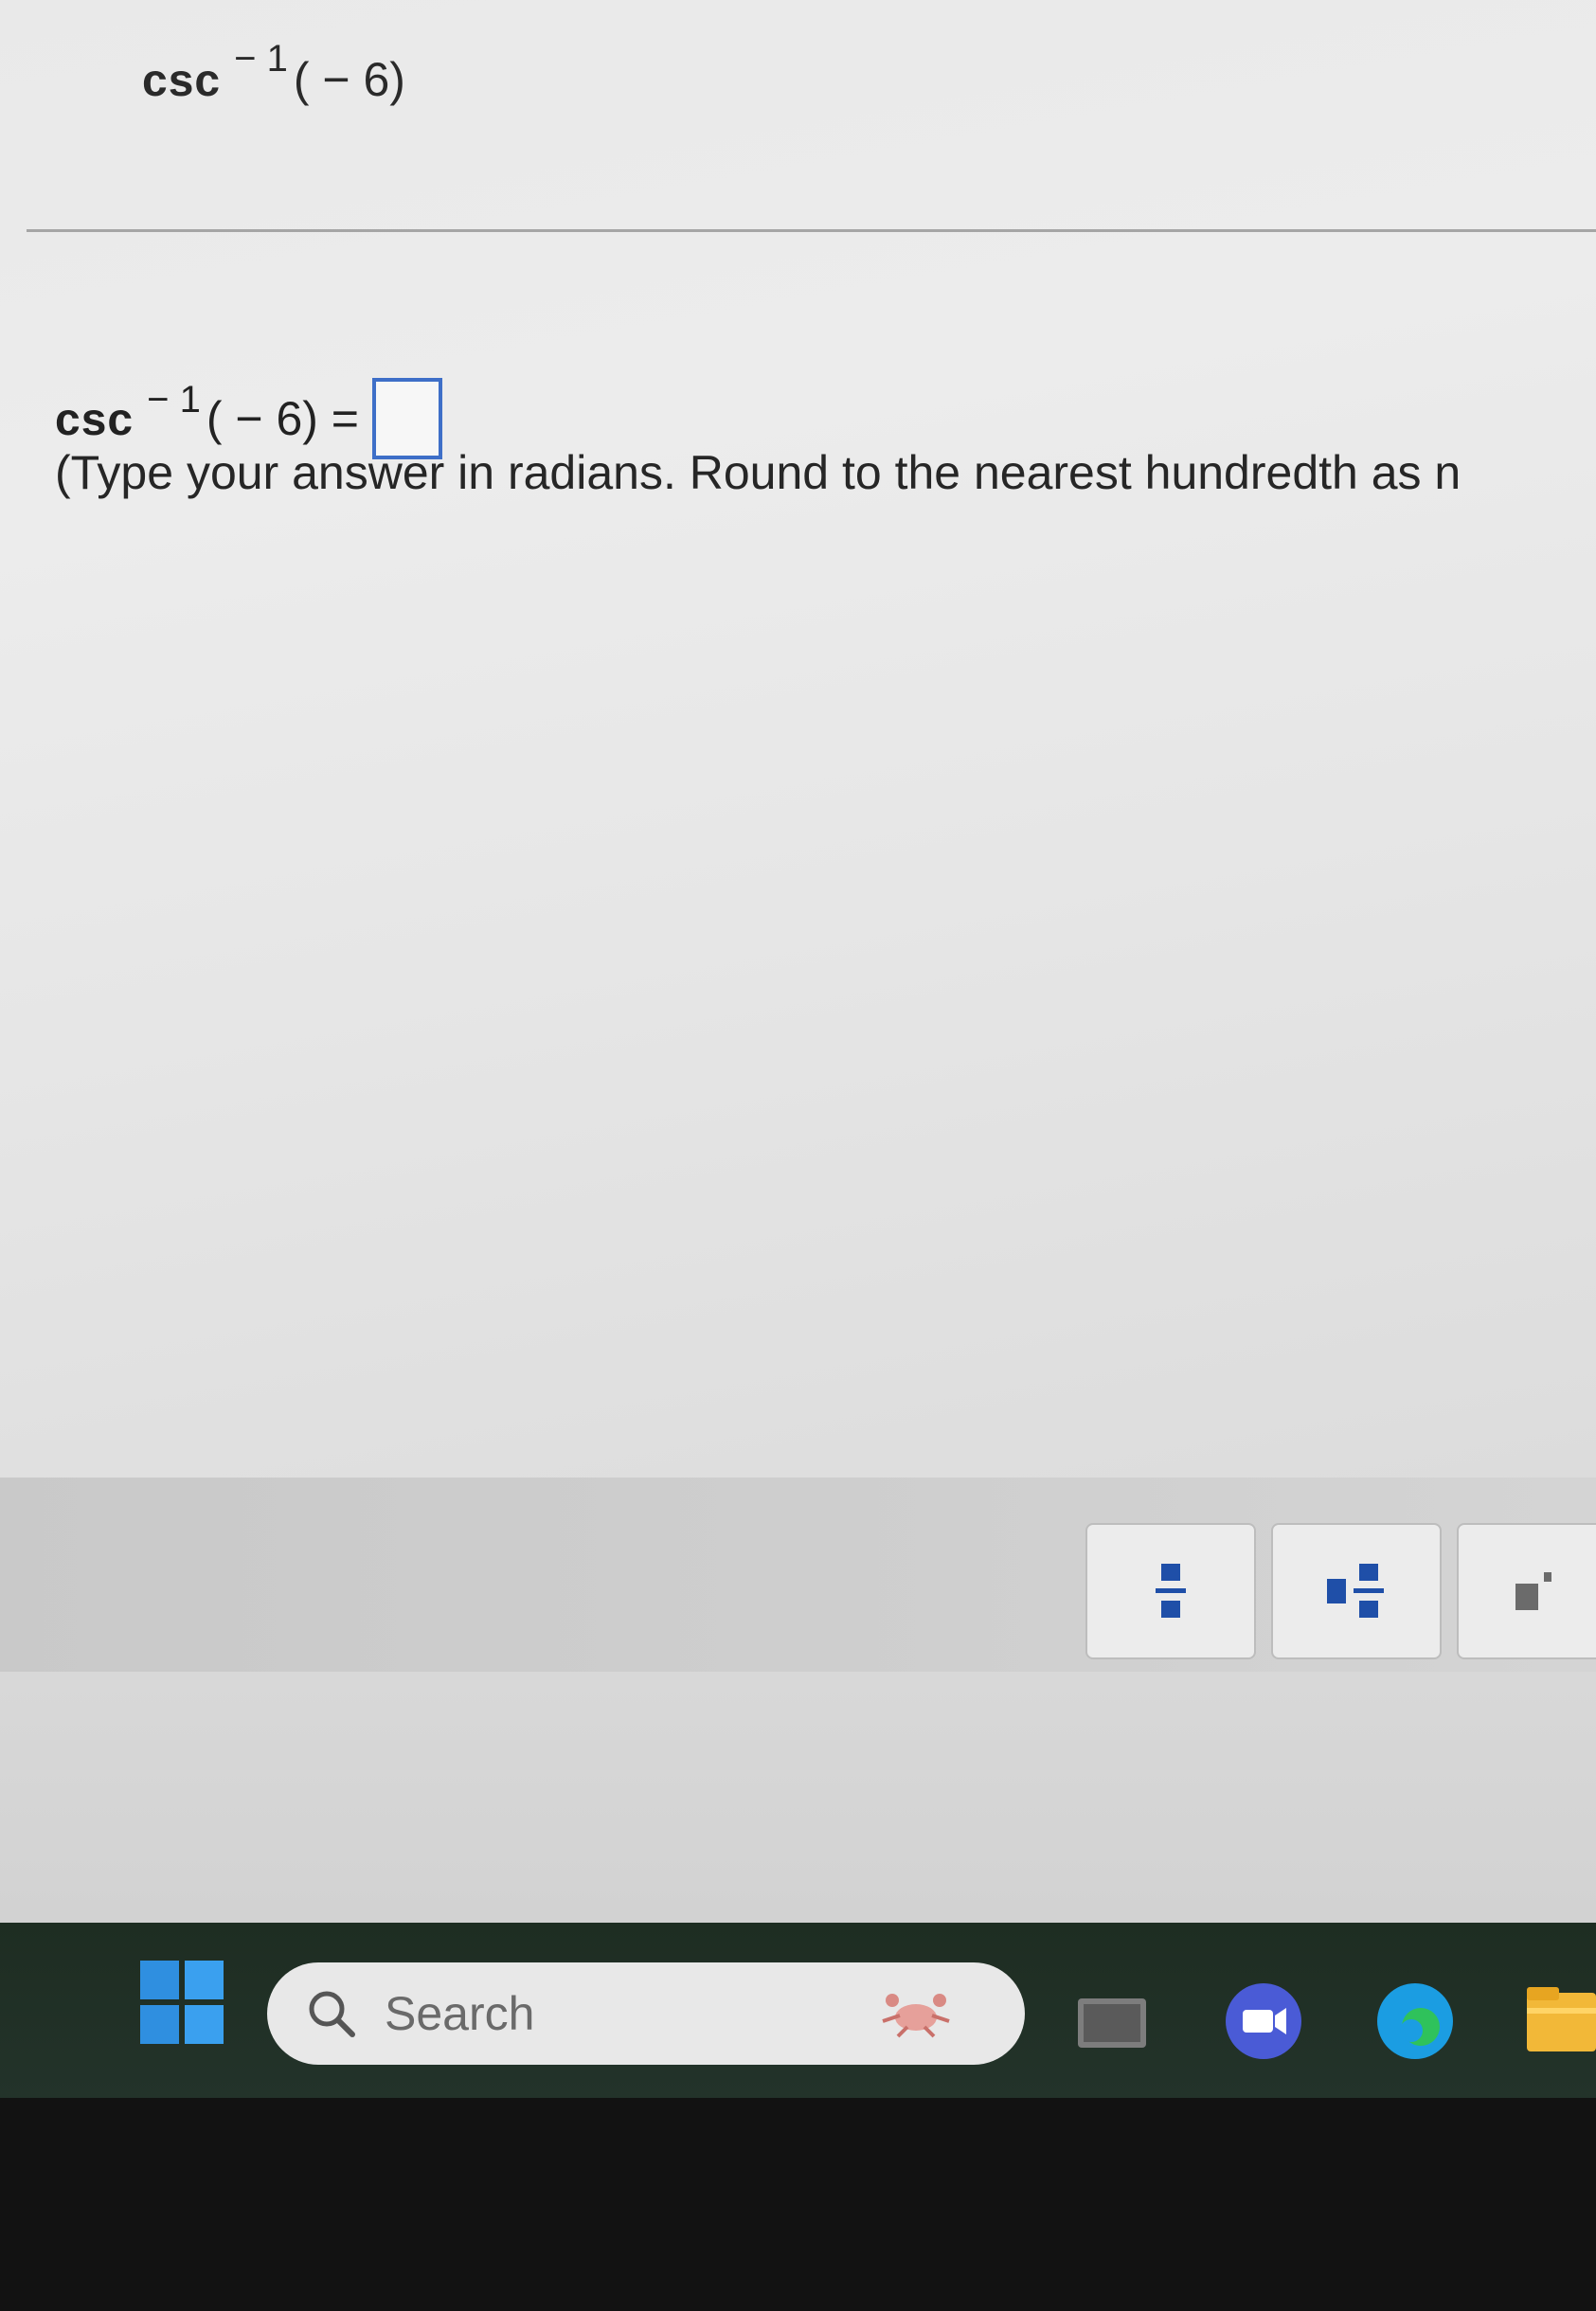 The image size is (1596, 2311). I want to click on exponent-icon, so click(1533, 1591).